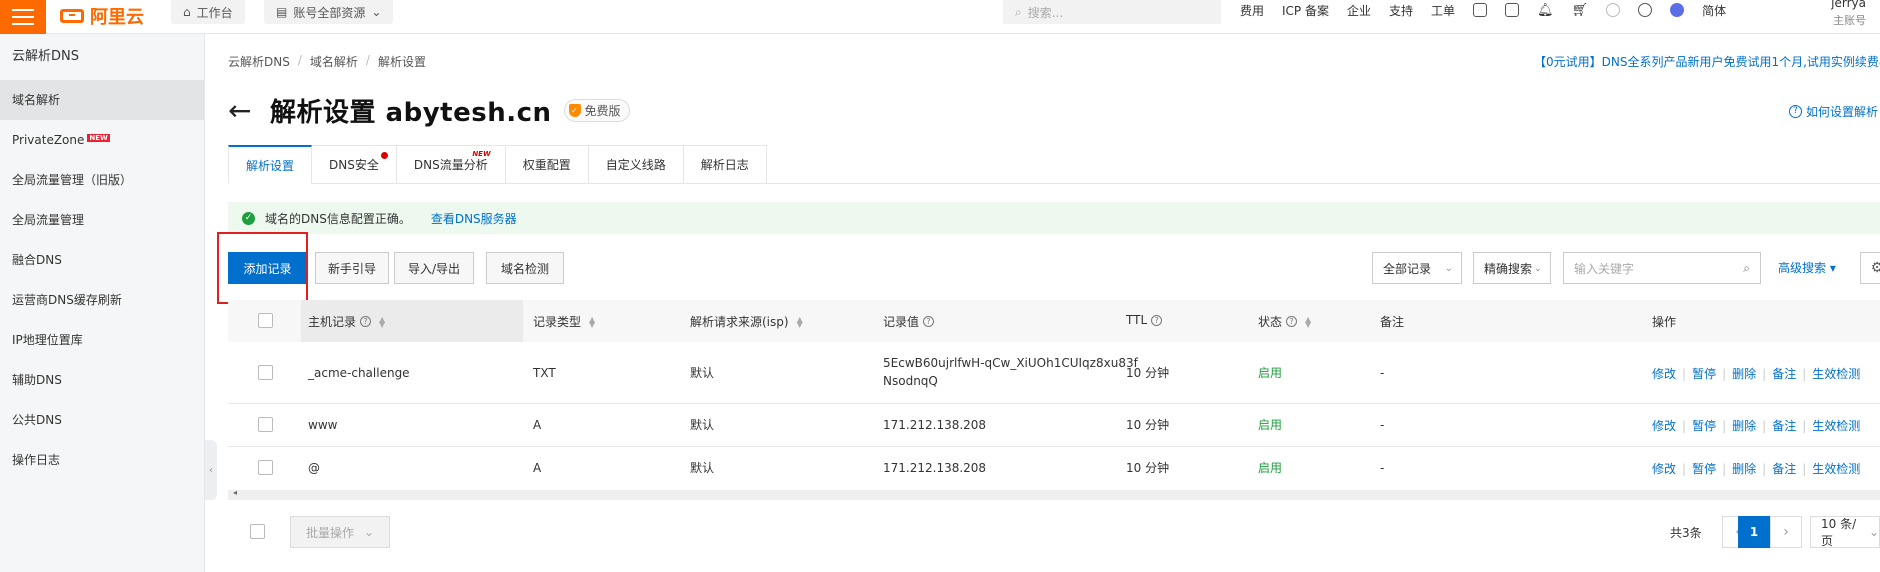 Image resolution: width=1880 pixels, height=572 pixels. Describe the element at coordinates (1359, 10) in the screenshot. I see `top-link-enterprise: 企业` at that location.